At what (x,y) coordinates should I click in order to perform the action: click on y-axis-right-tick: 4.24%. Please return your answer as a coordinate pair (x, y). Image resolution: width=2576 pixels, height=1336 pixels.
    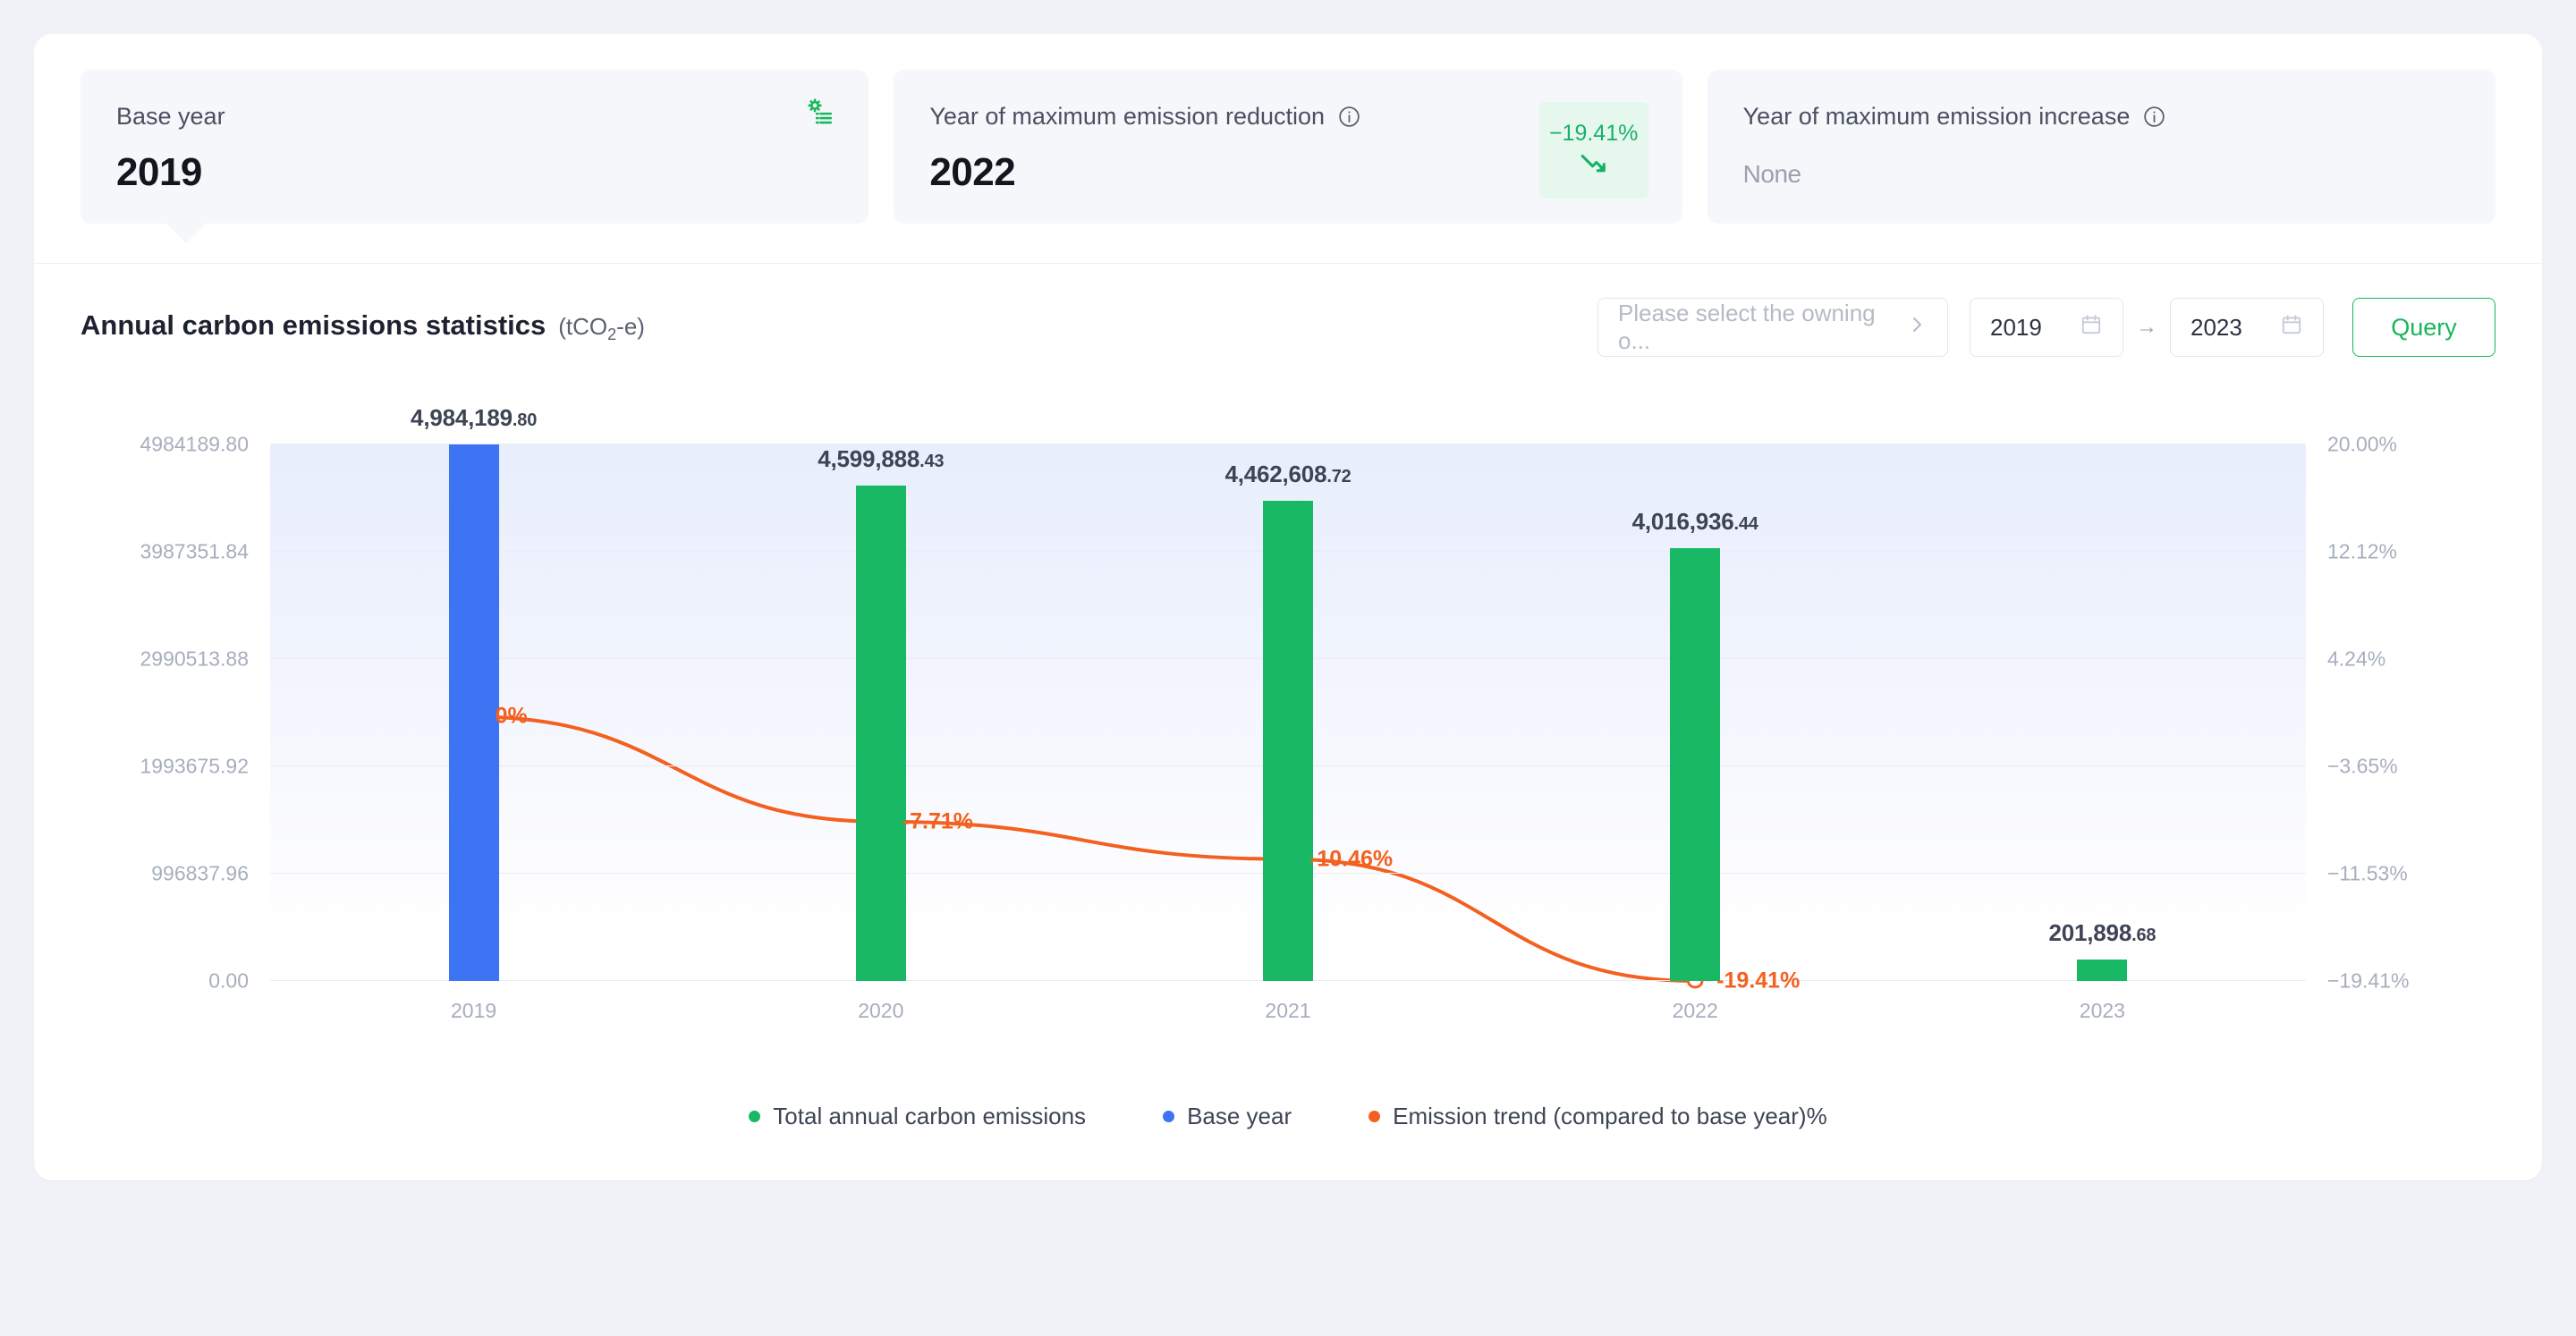
    Looking at the image, I should click on (2356, 659).